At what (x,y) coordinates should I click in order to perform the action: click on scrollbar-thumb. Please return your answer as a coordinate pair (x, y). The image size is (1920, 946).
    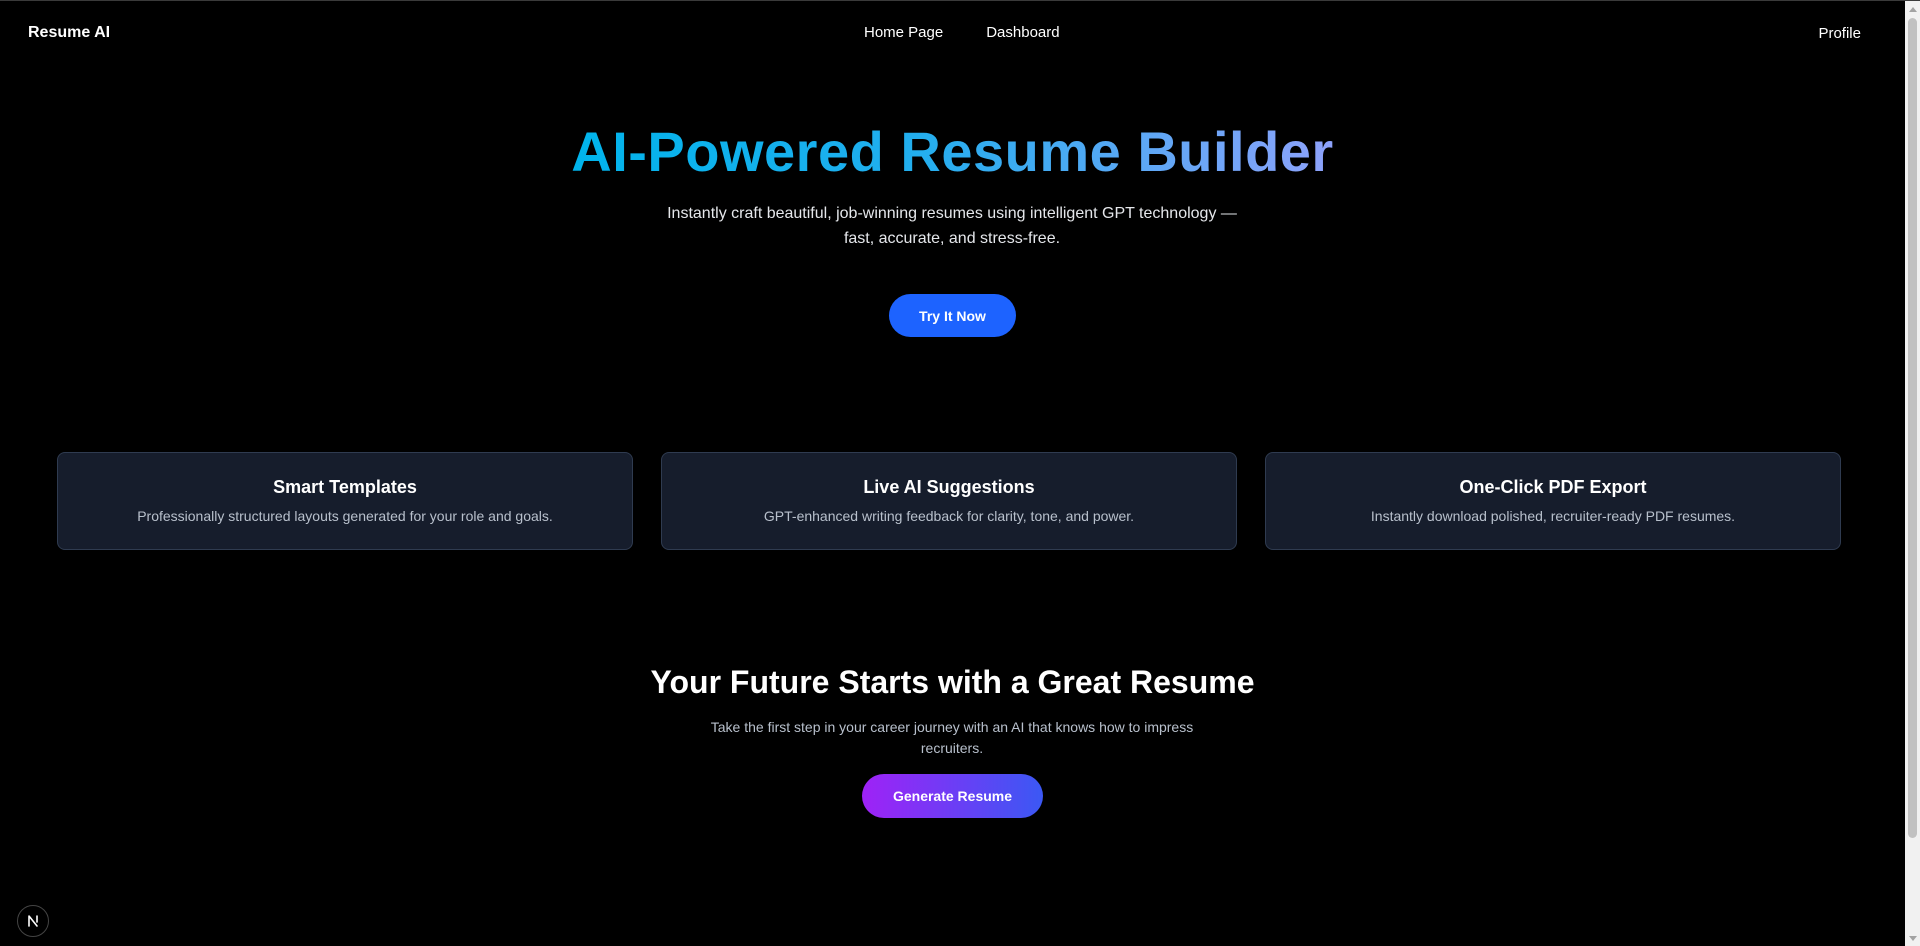
    Looking at the image, I should click on (1912, 428).